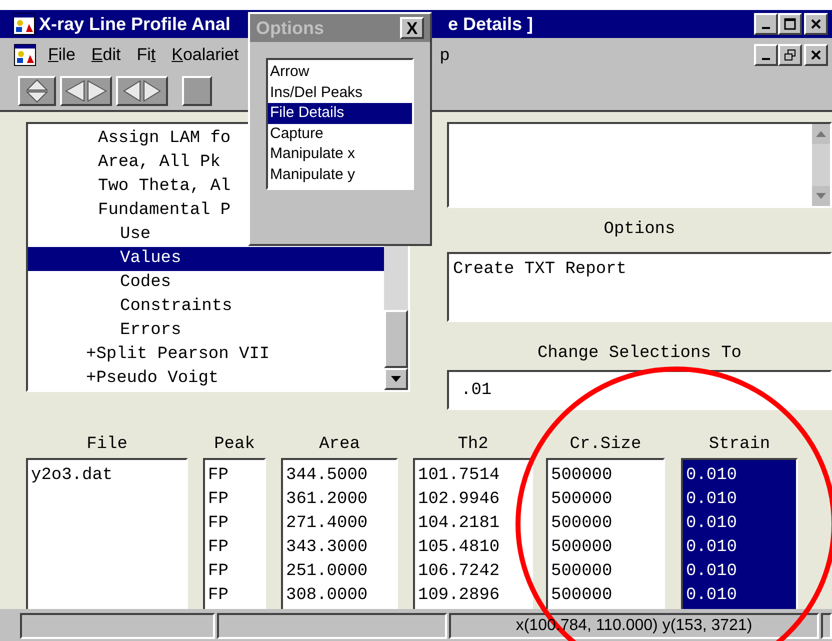 This screenshot has height=641, width=832. What do you see at coordinates (491, 24) in the screenshot?
I see `window-title: e Details ]` at bounding box center [491, 24].